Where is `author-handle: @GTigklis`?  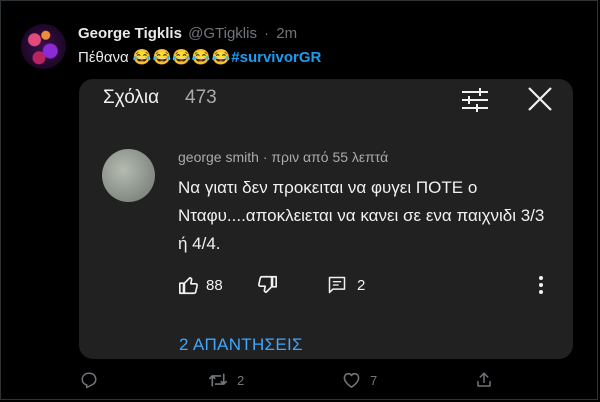 author-handle: @GTigklis is located at coordinates (222, 33).